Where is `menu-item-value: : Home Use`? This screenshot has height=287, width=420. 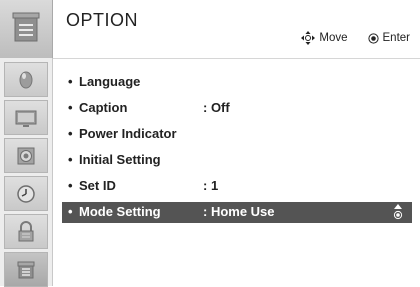 menu-item-value: : Home Use is located at coordinates (239, 211).